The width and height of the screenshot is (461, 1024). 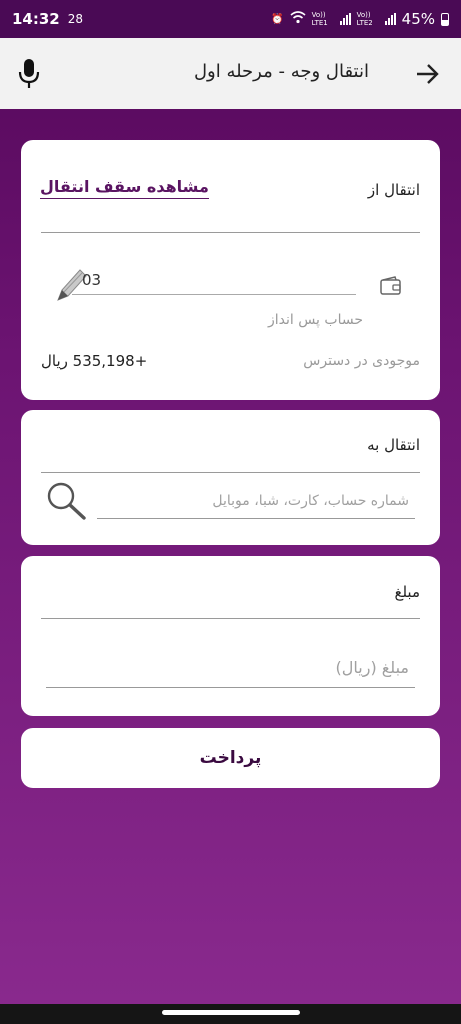 I want to click on amount-card, so click(x=230, y=636).